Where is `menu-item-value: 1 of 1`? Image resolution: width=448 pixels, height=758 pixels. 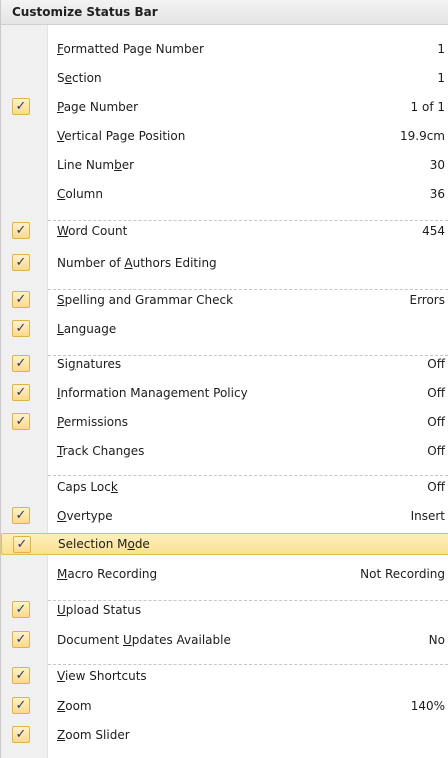
menu-item-value: 1 of 1 is located at coordinates (427, 107).